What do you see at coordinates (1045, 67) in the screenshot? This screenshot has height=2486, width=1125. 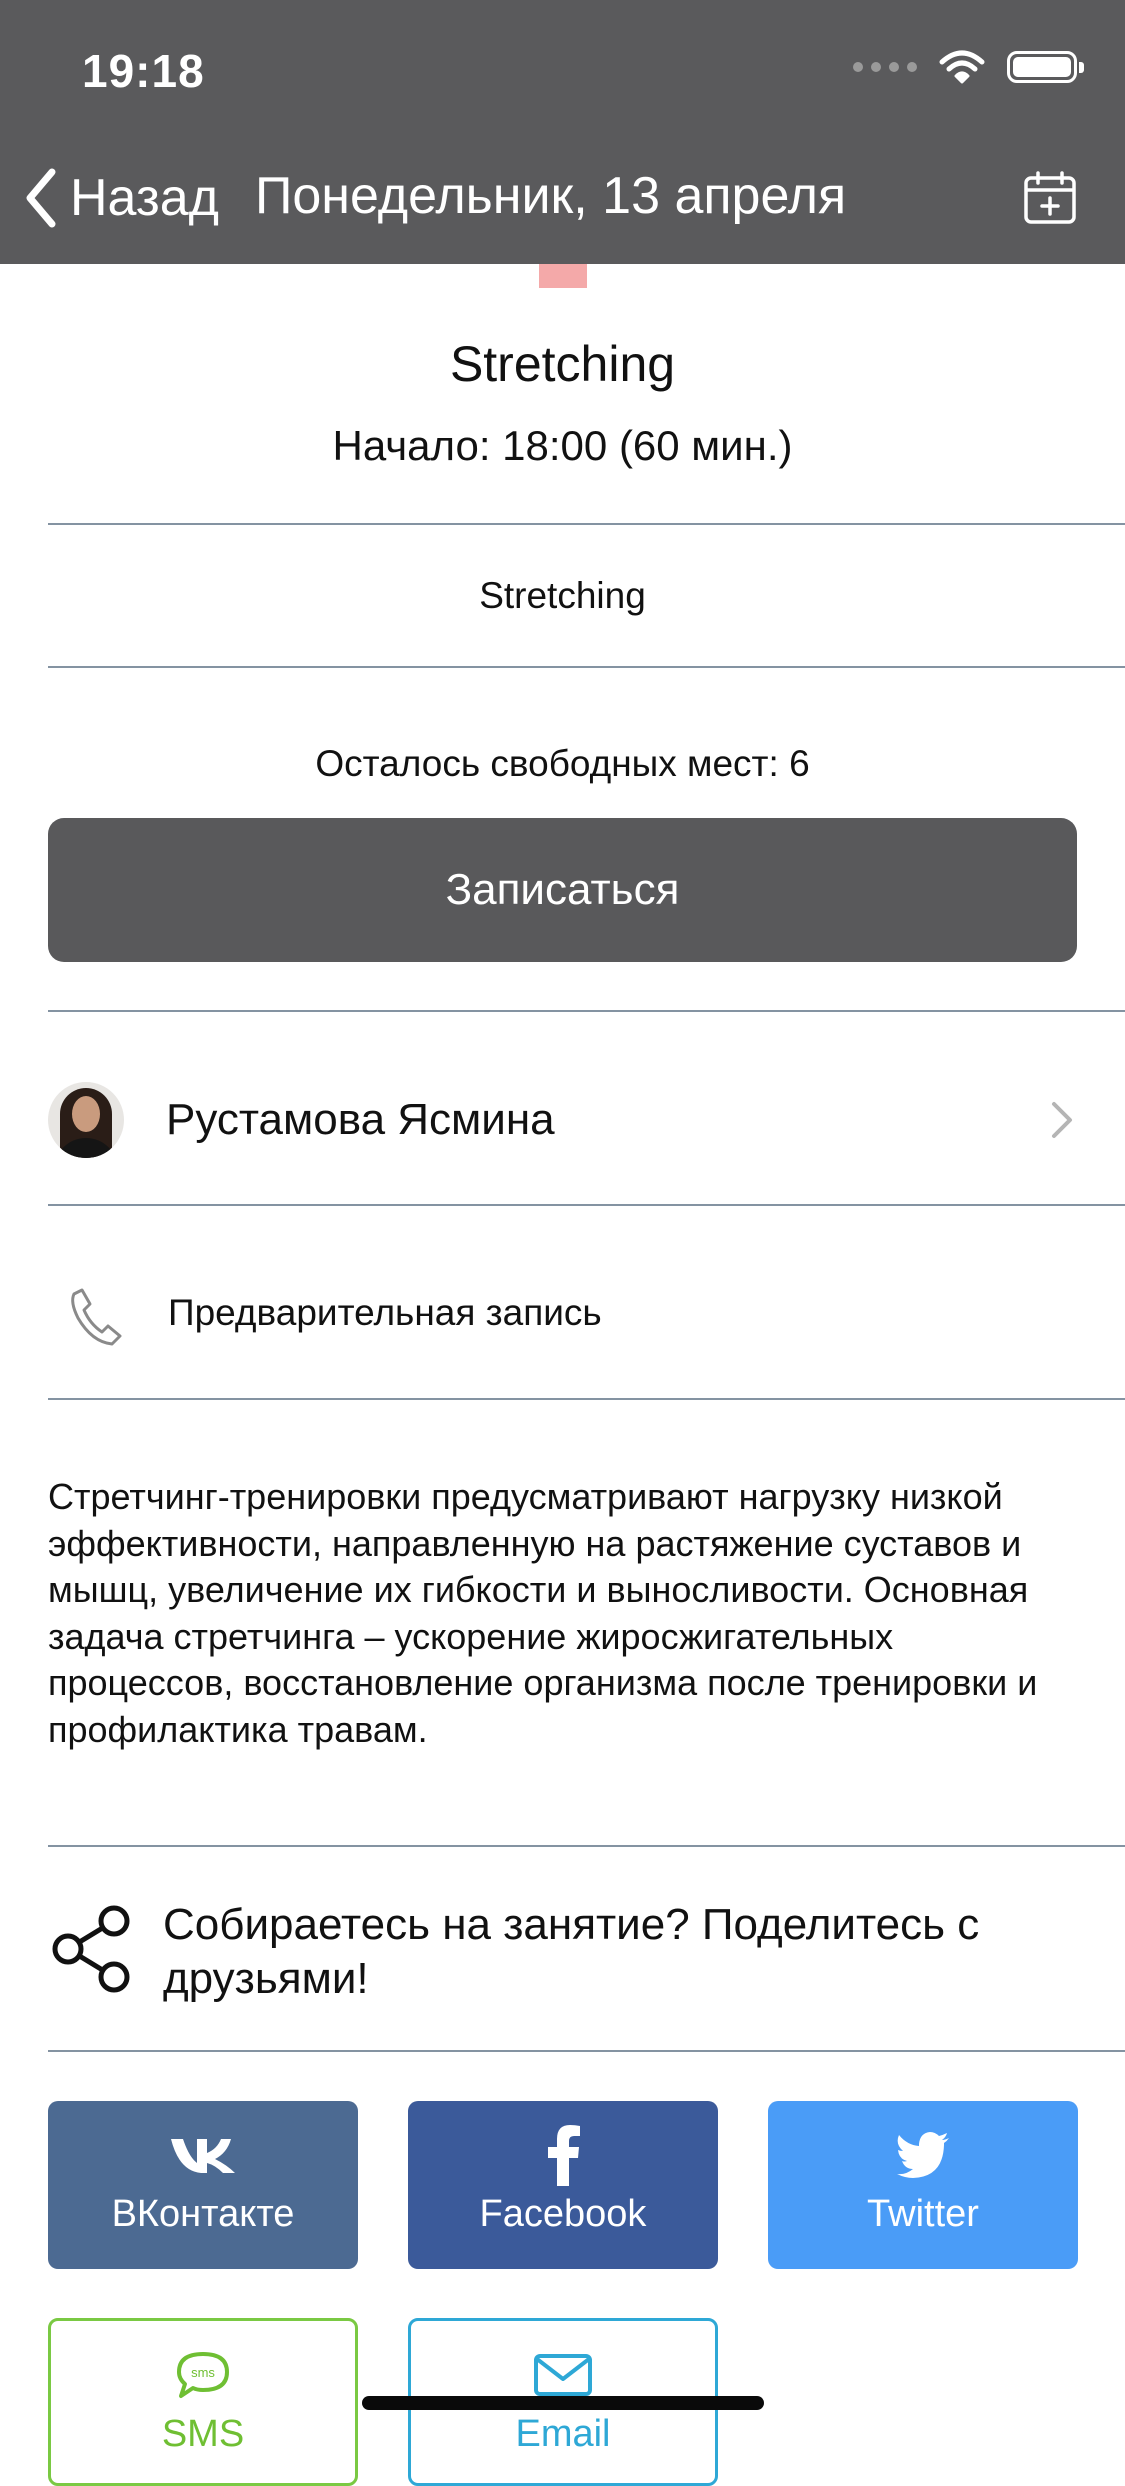 I see `battery-icon` at bounding box center [1045, 67].